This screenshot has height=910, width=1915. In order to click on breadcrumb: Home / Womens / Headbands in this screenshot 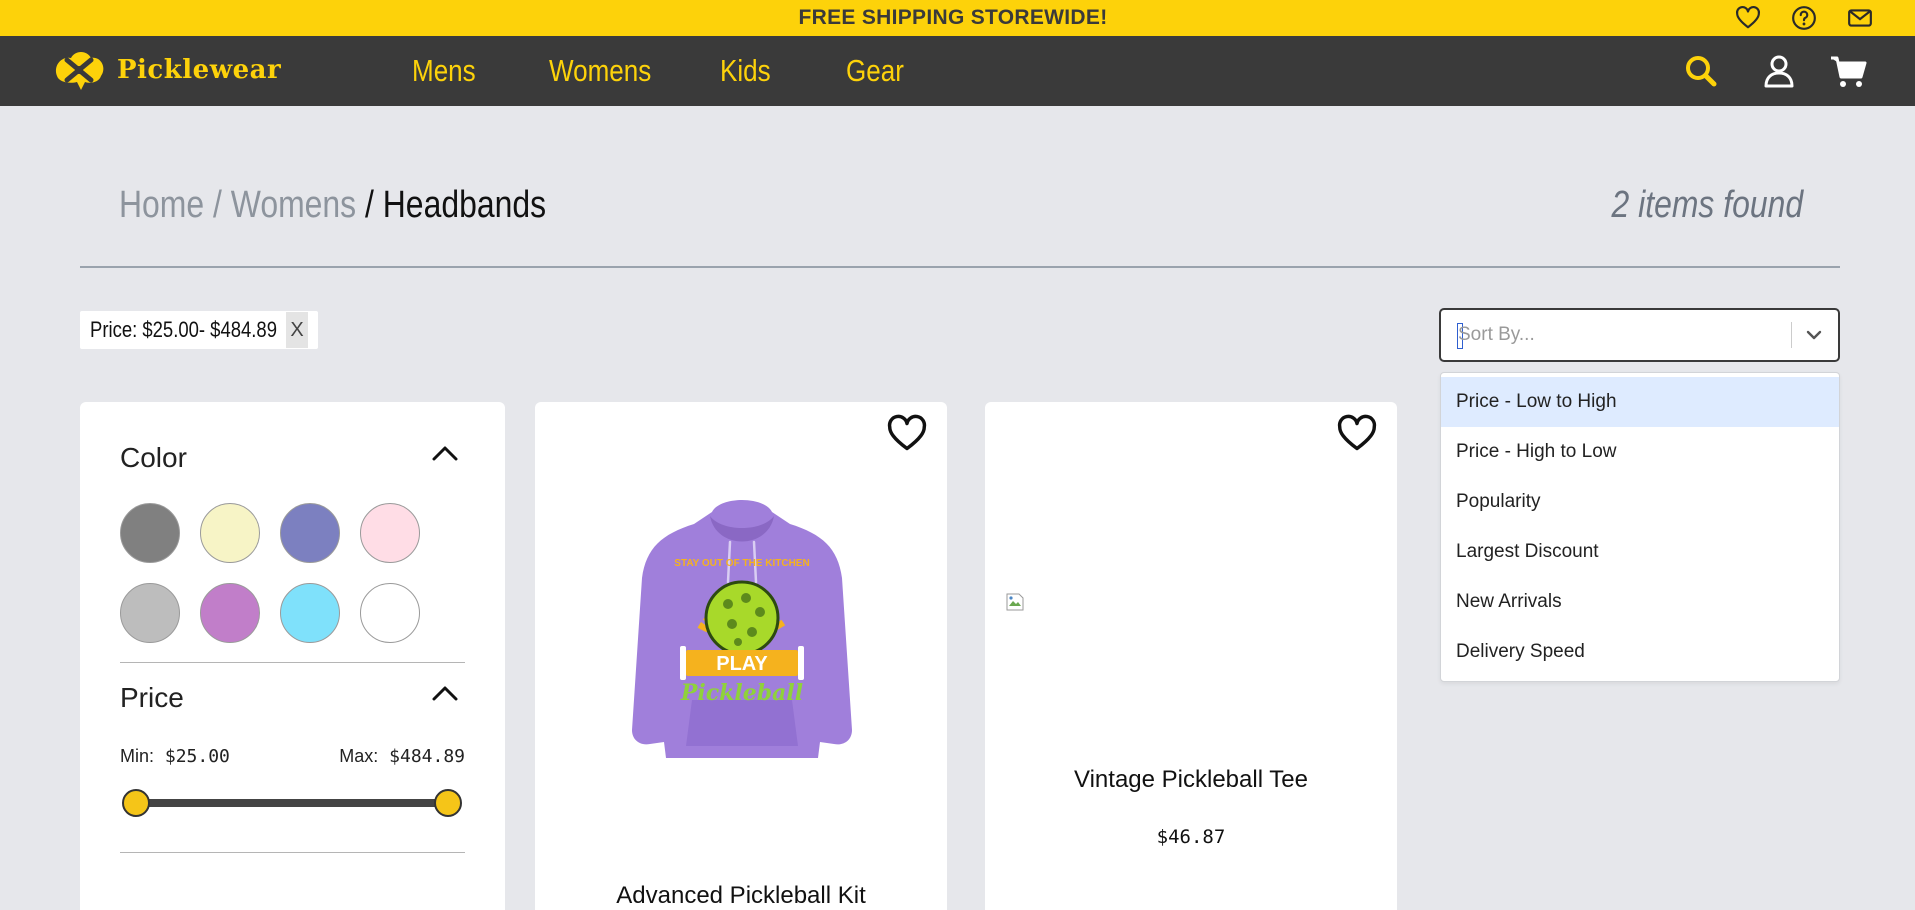, I will do `click(332, 205)`.